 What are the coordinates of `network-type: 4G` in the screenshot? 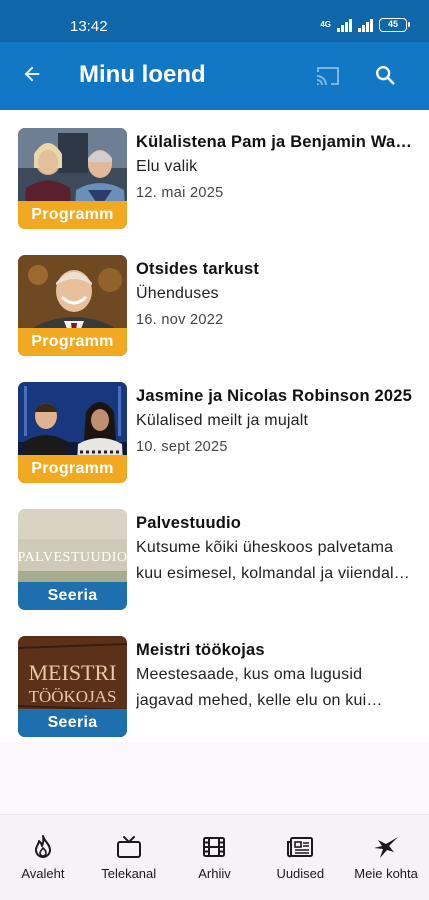 It's located at (325, 24).